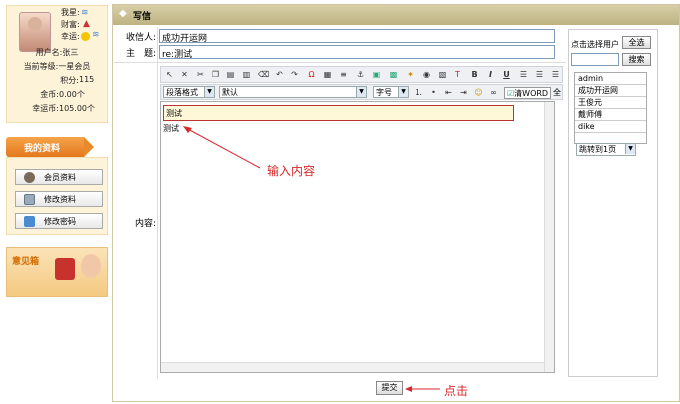 This screenshot has height=404, width=680. I want to click on input-arrow-head, so click(187, 129).